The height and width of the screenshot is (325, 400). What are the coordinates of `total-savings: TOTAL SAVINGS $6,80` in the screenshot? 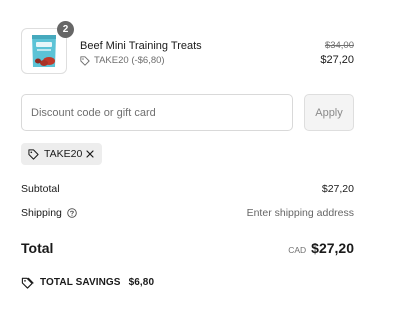 It's located at (87, 282).